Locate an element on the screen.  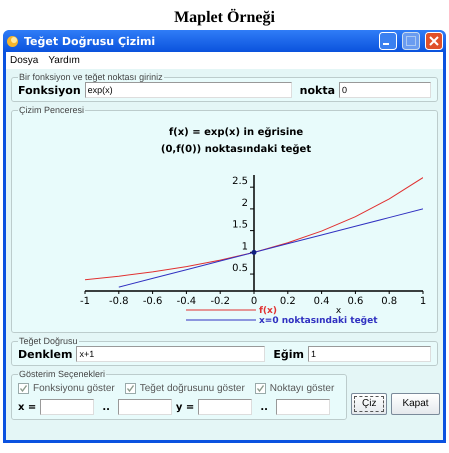
maximize-button is located at coordinates (411, 41).